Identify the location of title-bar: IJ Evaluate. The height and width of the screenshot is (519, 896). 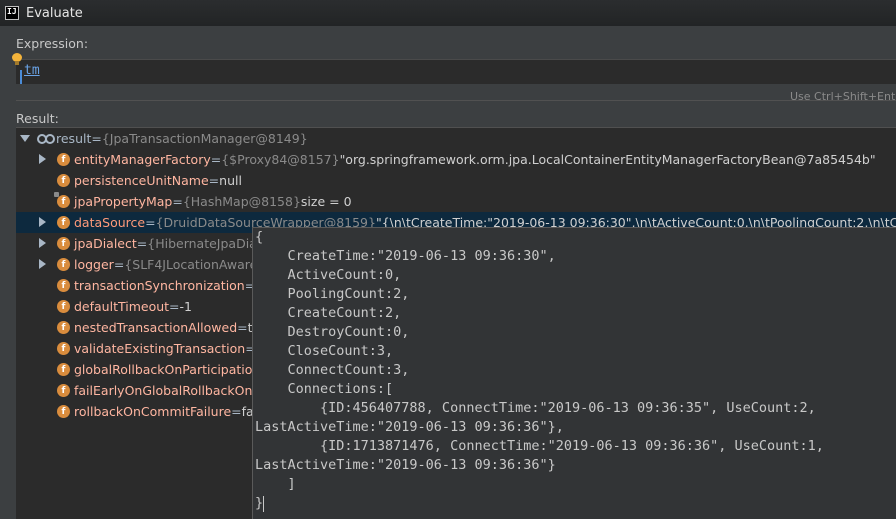
(448, 13).